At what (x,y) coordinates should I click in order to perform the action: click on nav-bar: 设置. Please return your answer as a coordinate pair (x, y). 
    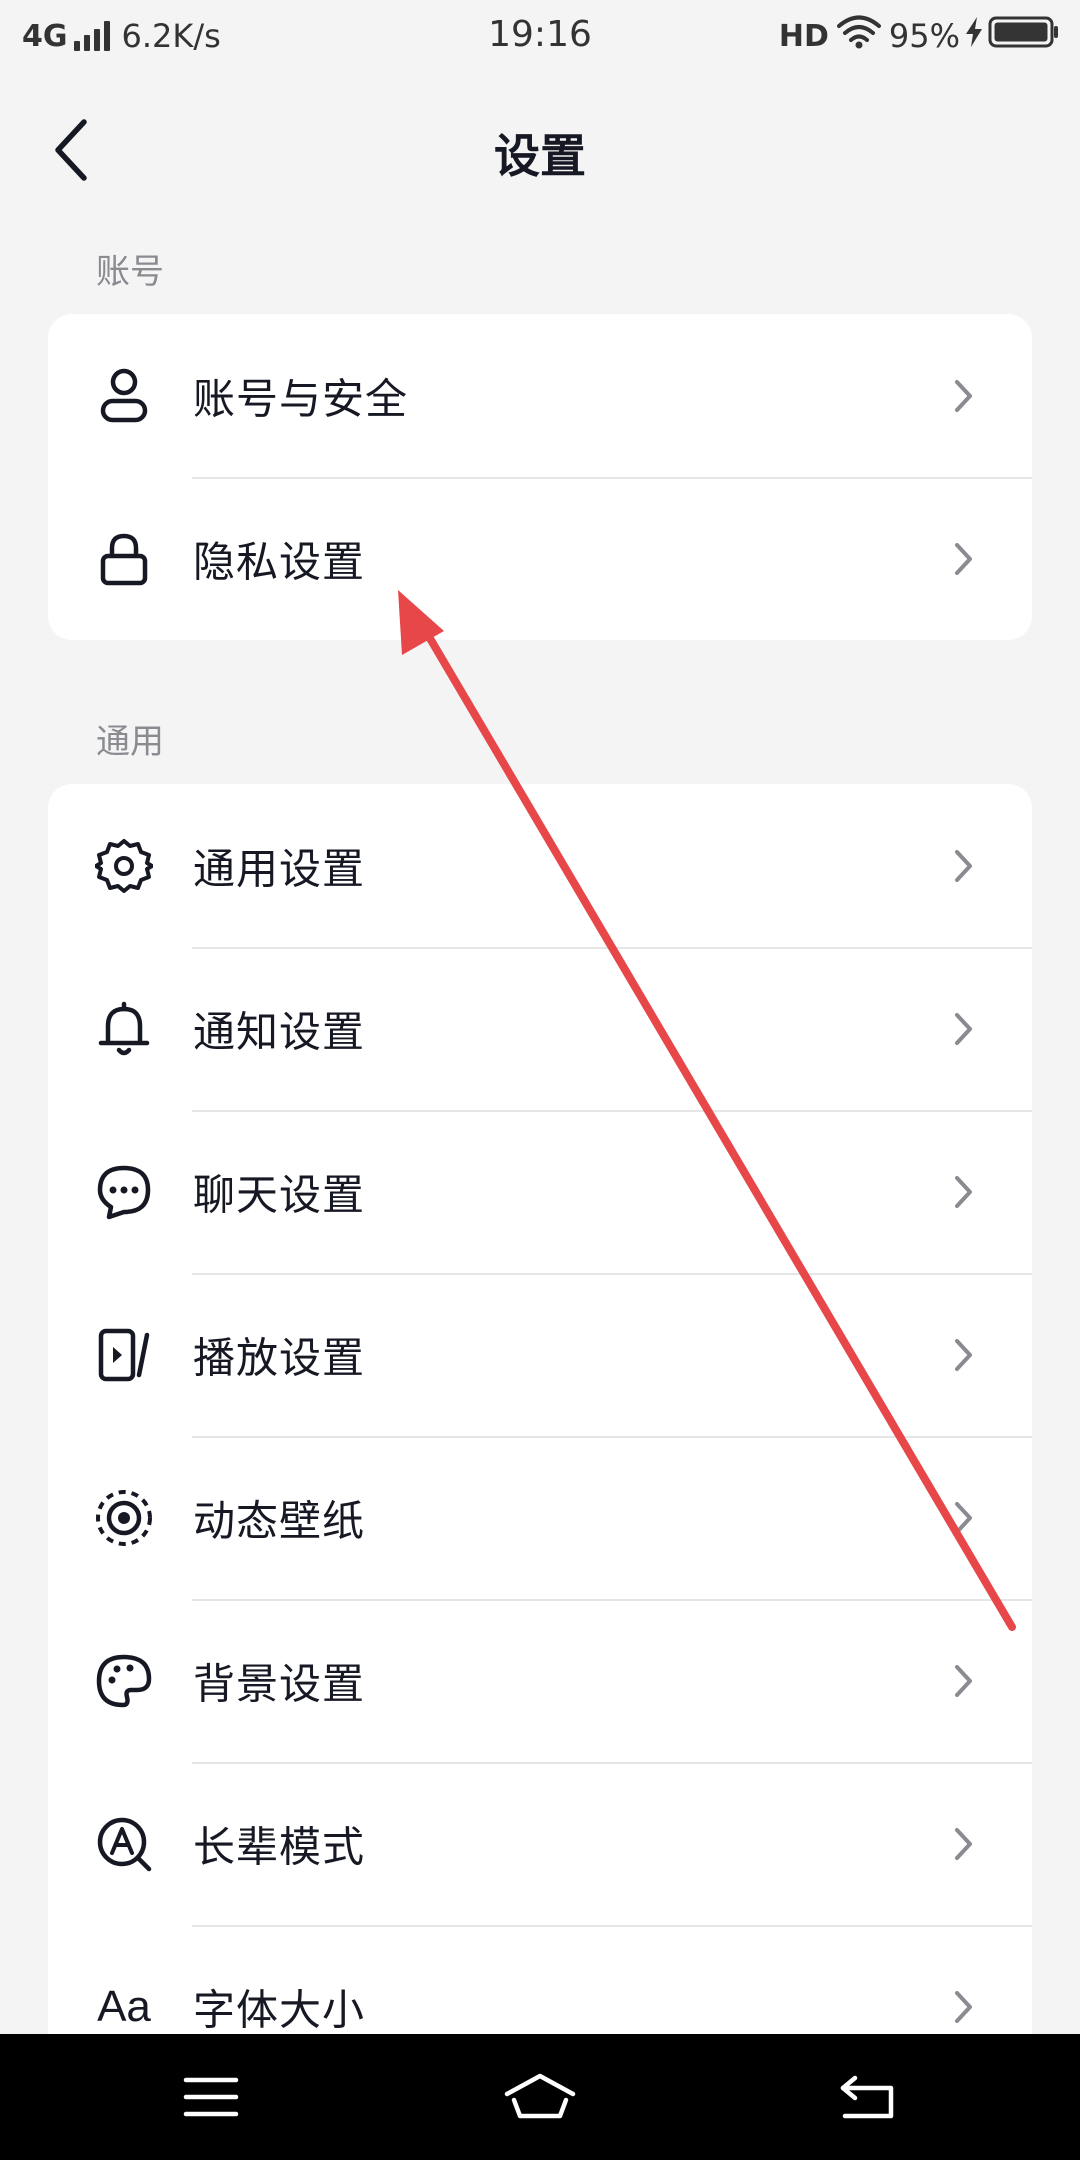
    Looking at the image, I should click on (540, 150).